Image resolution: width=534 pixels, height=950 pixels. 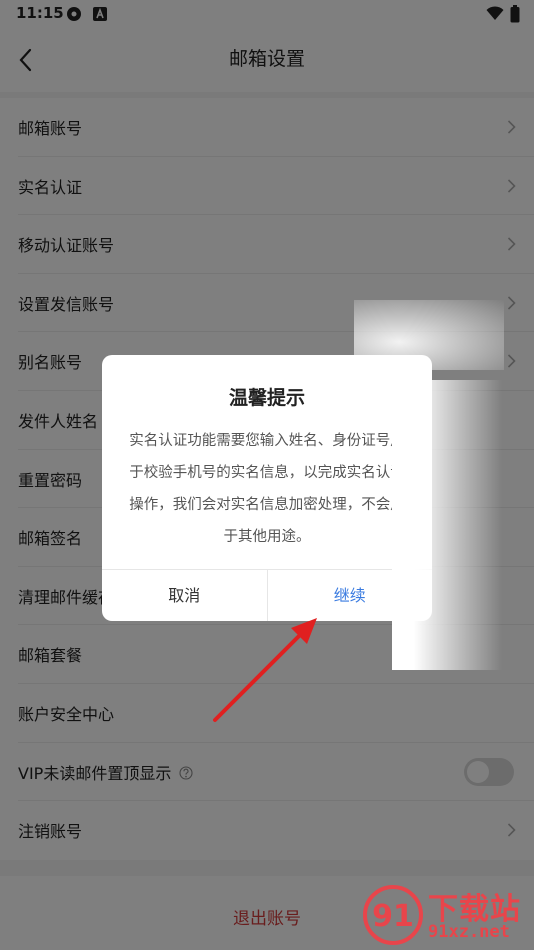 What do you see at coordinates (265, 670) in the screenshot?
I see `annotation-arrow-icon` at bounding box center [265, 670].